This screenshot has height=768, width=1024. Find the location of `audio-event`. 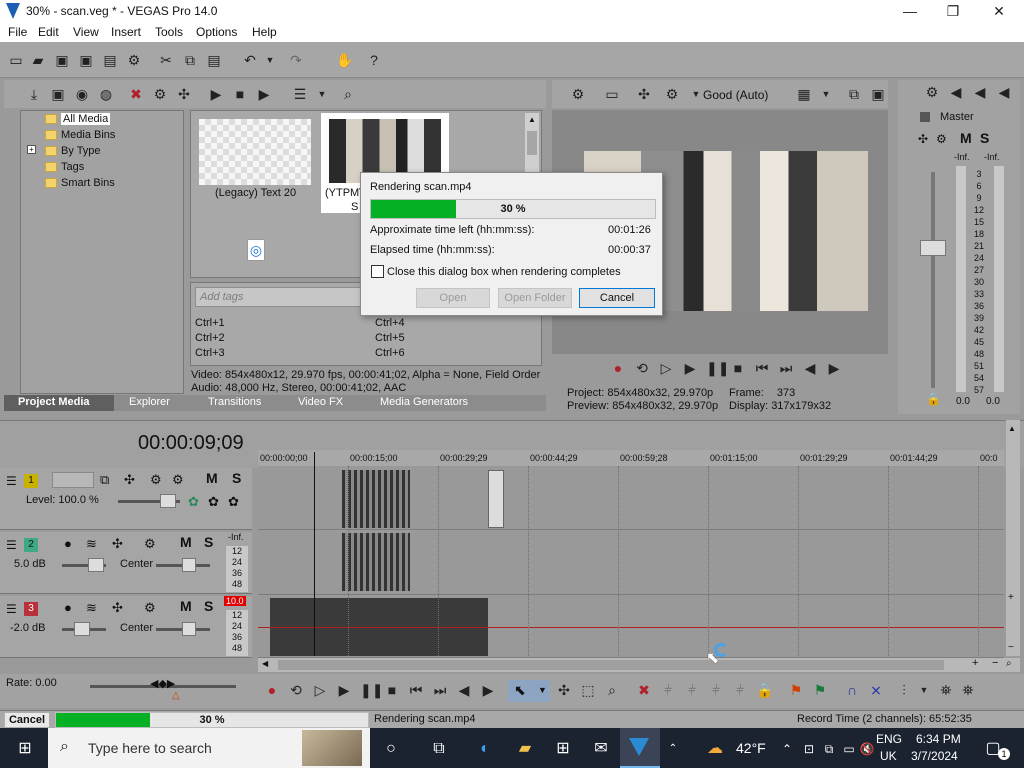

audio-event is located at coordinates (376, 562).